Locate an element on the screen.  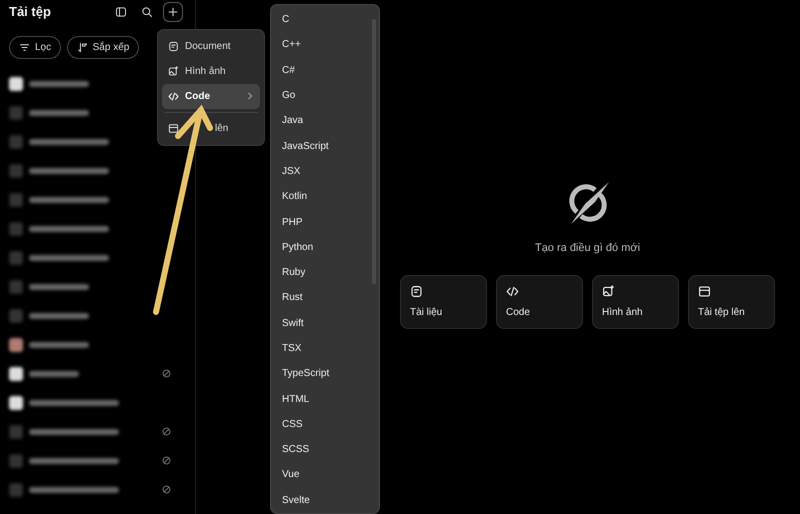
sort-button: Sắp xếp is located at coordinates (103, 47).